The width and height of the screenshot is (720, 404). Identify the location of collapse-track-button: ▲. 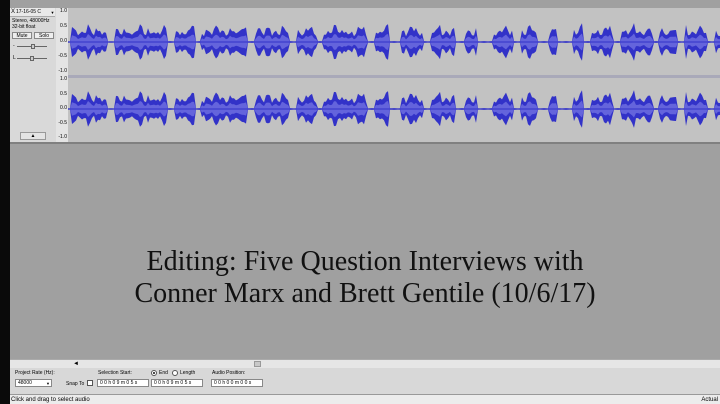
(33, 136).